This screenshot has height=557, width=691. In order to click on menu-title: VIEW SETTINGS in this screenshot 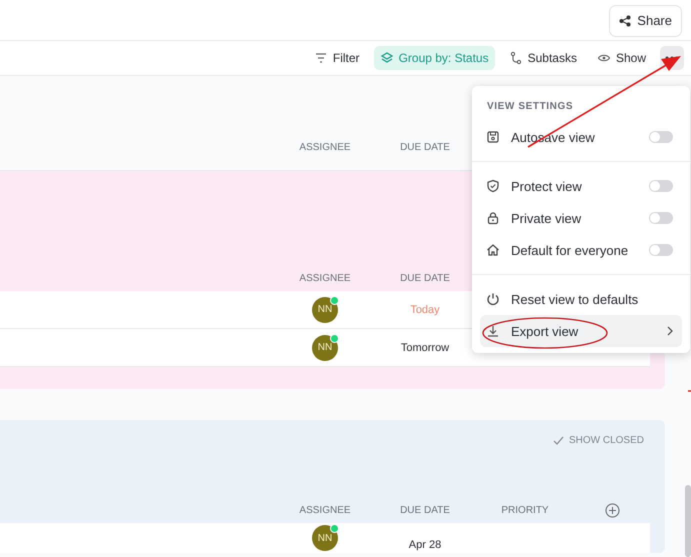, I will do `click(530, 106)`.